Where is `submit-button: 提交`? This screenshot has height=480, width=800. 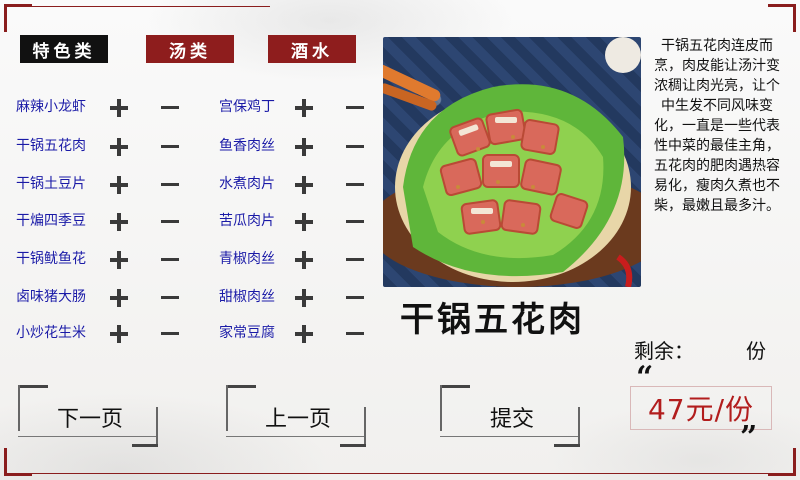 submit-button: 提交 is located at coordinates (510, 416).